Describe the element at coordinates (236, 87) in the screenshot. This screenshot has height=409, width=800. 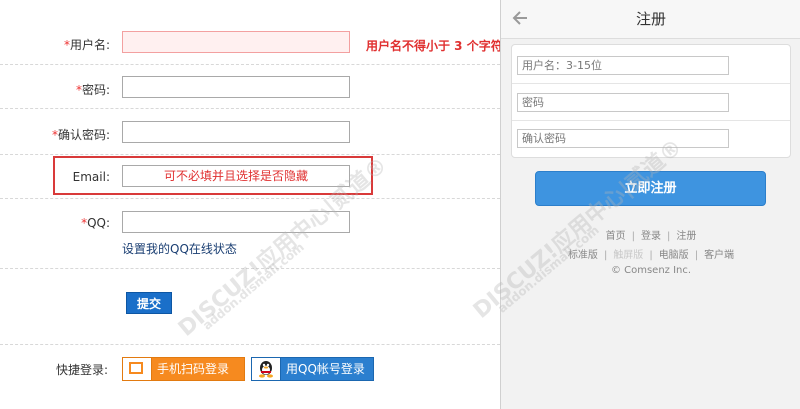
I see `password-input` at that location.